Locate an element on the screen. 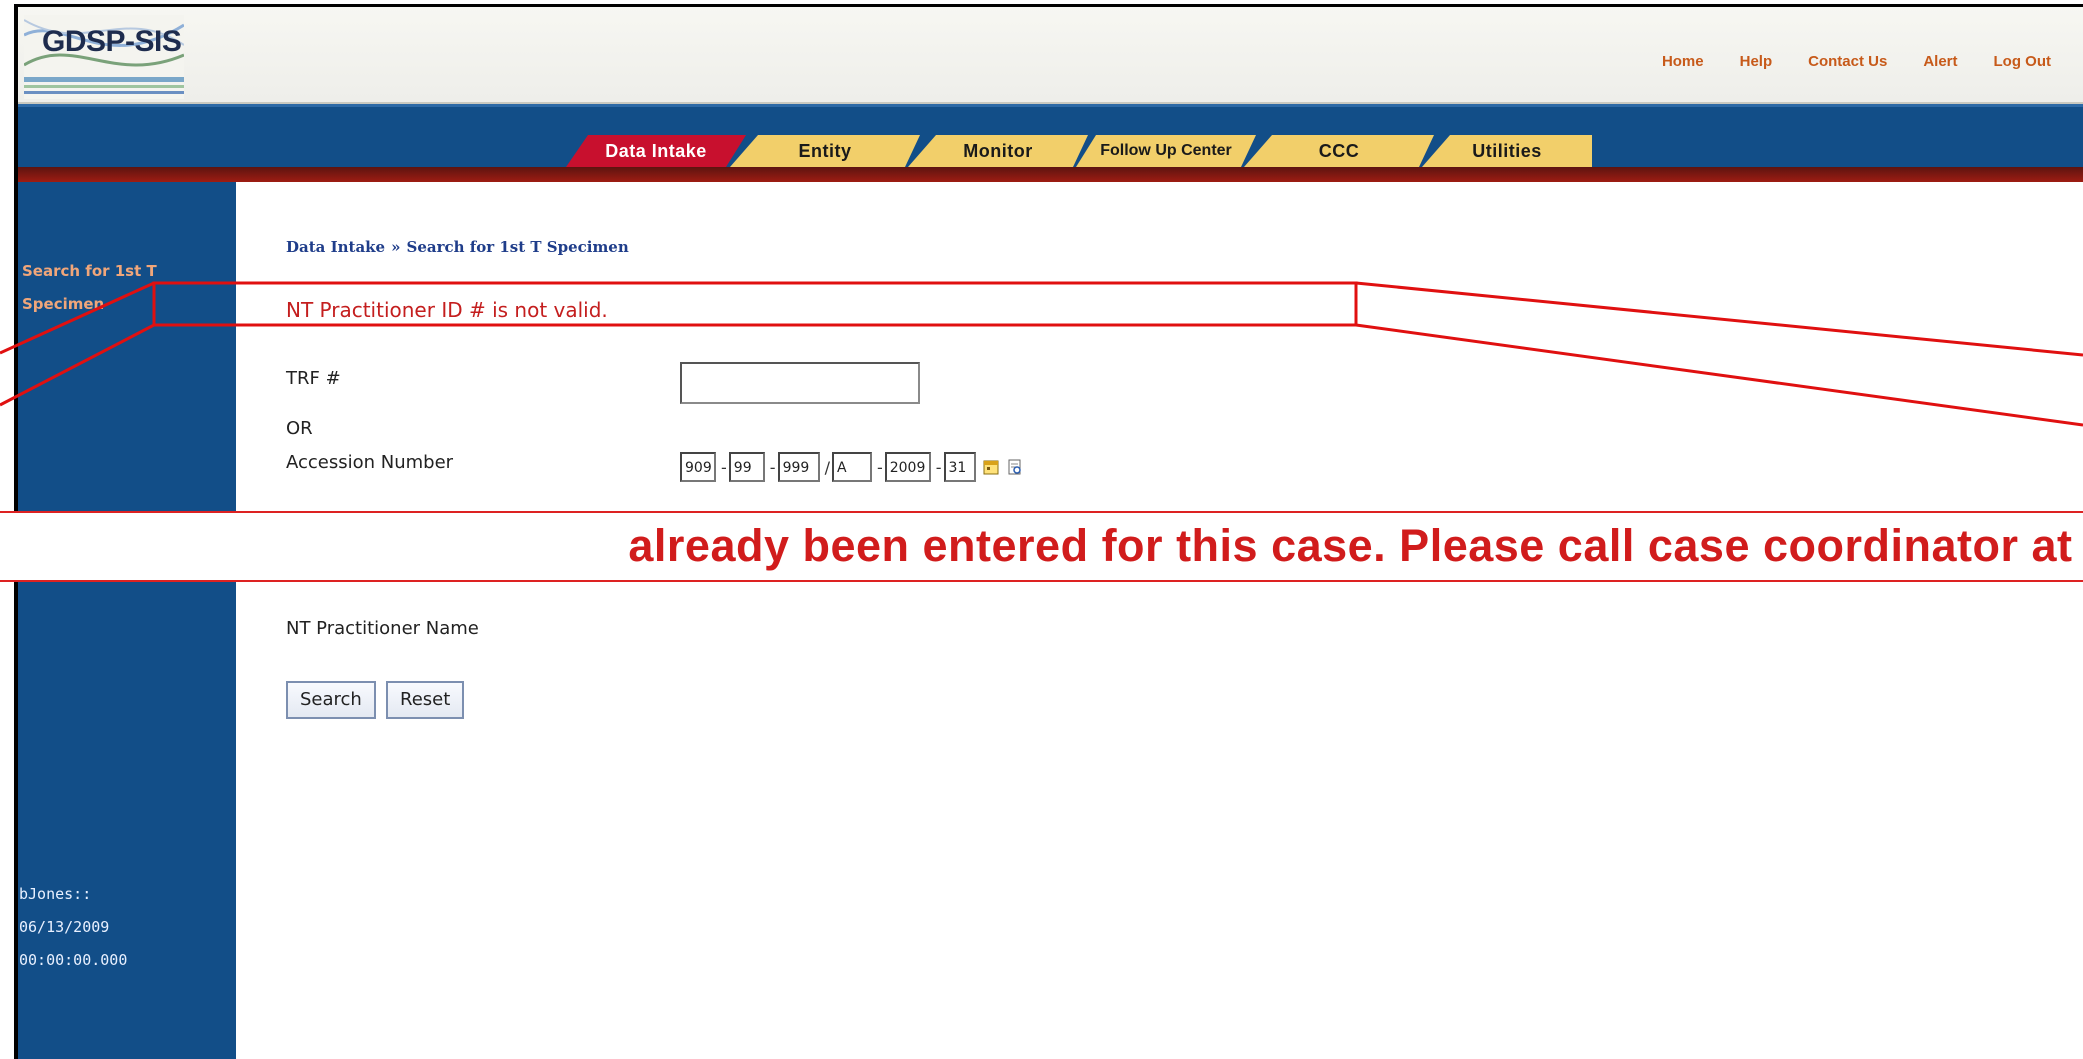  top-links: Home Help Contact Us Alert Log Out is located at coordinates (1856, 61).